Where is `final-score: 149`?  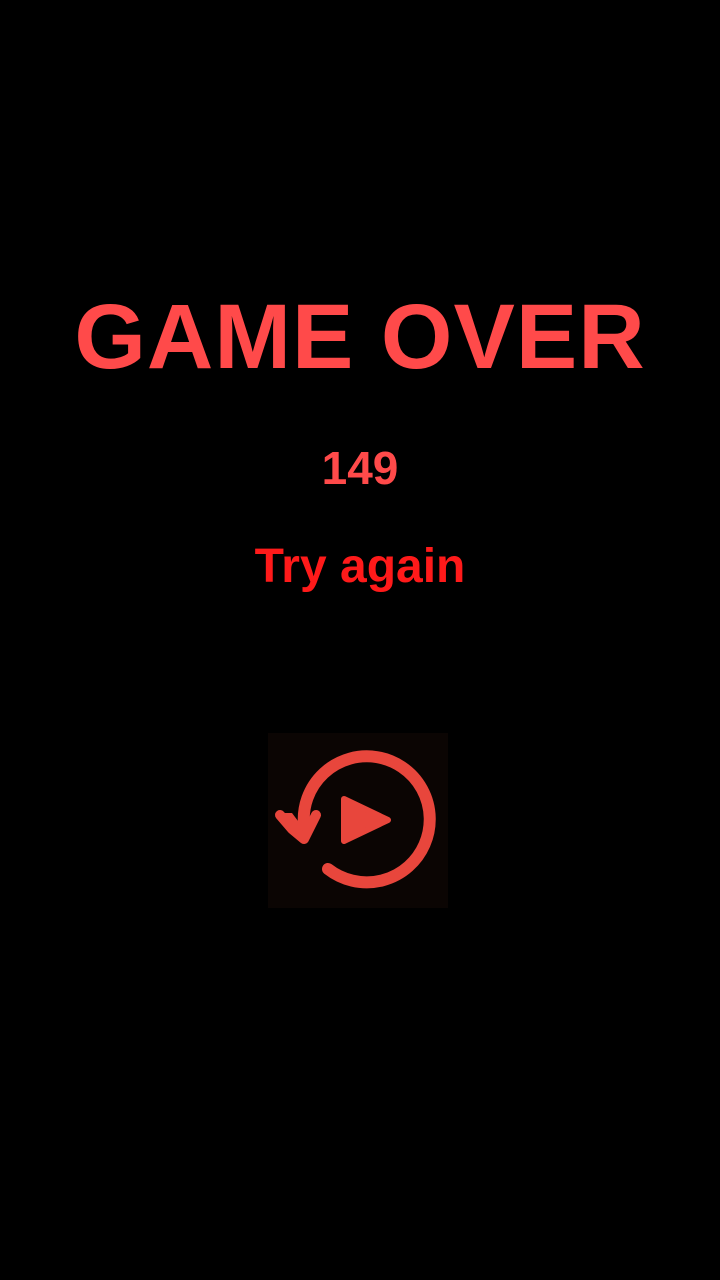
final-score: 149 is located at coordinates (360, 468).